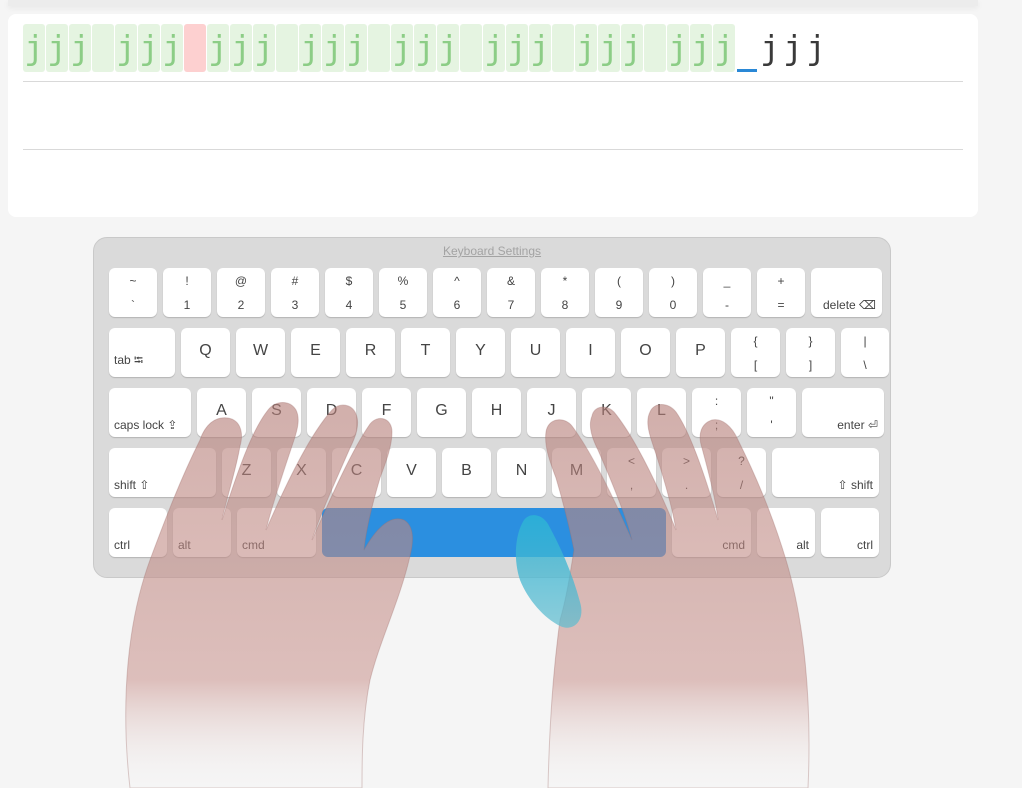  I want to click on key-enter-right: enter ⏎, so click(857, 425).